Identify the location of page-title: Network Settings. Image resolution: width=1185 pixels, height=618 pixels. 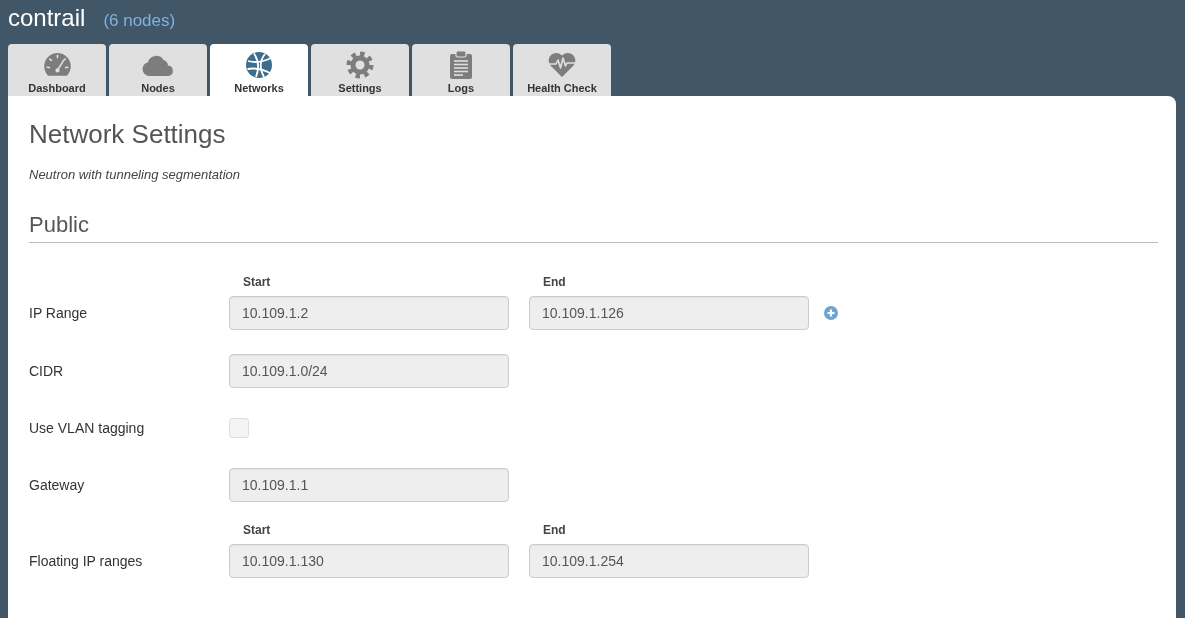
(127, 134).